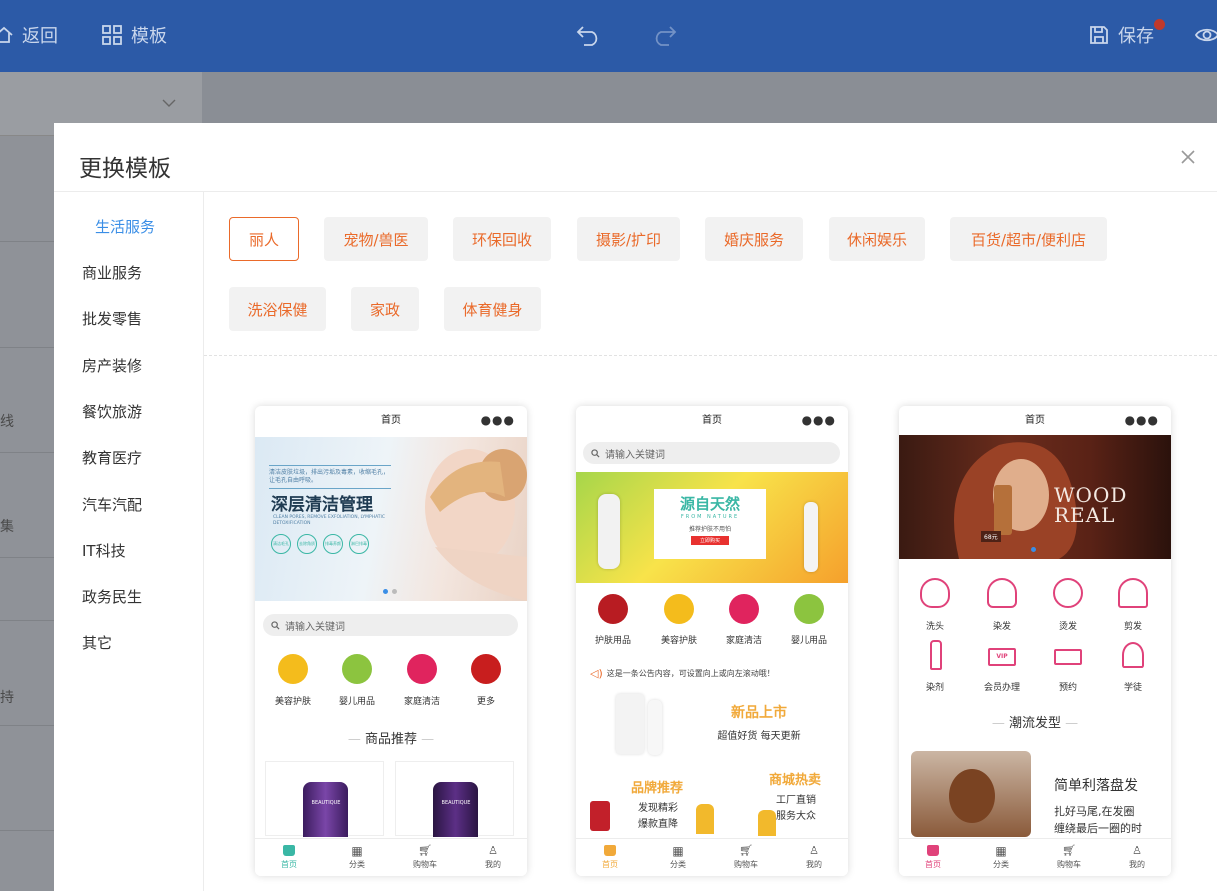 The width and height of the screenshot is (1217, 891). What do you see at coordinates (1188, 157) in the screenshot?
I see `close-icon` at bounding box center [1188, 157].